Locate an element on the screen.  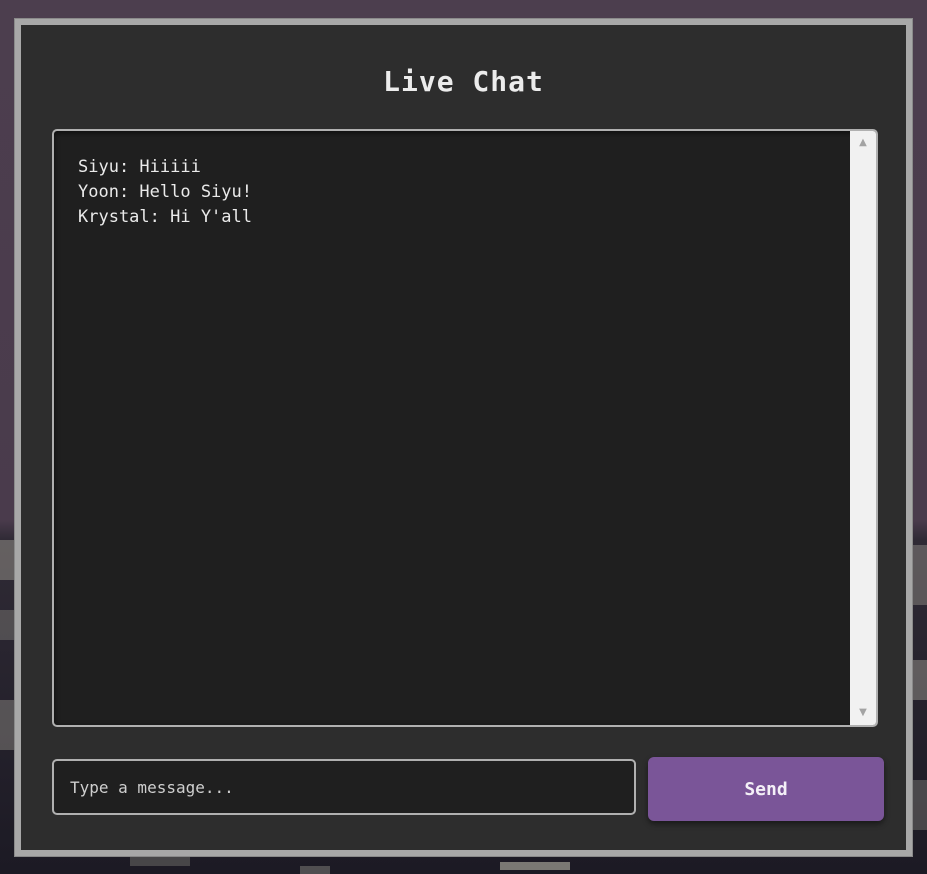
chat-title: Live Chat is located at coordinates (463, 81).